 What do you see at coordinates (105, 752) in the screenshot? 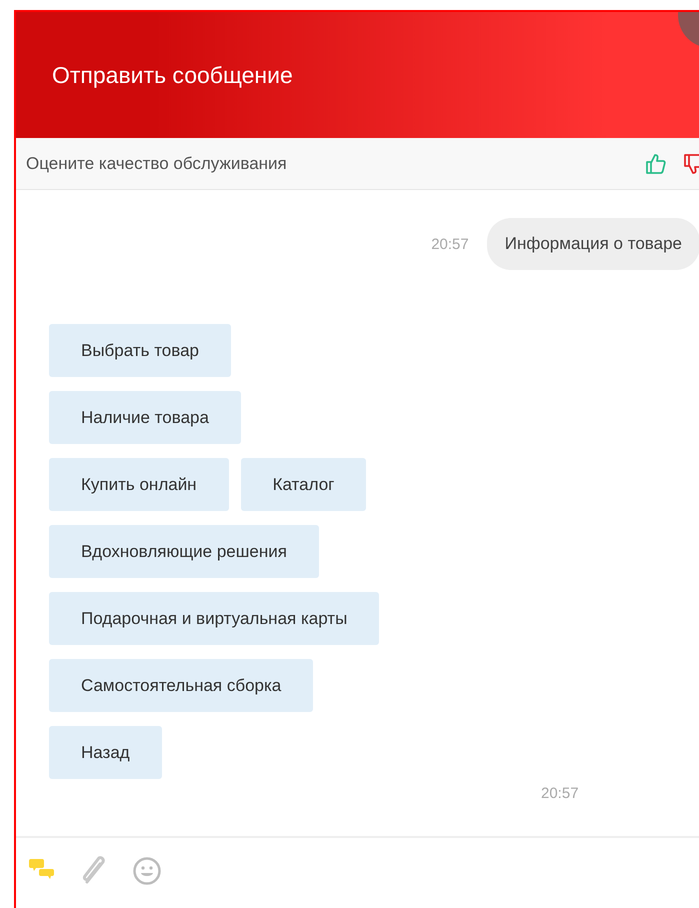
I see `quick-reply-button: Назад` at bounding box center [105, 752].